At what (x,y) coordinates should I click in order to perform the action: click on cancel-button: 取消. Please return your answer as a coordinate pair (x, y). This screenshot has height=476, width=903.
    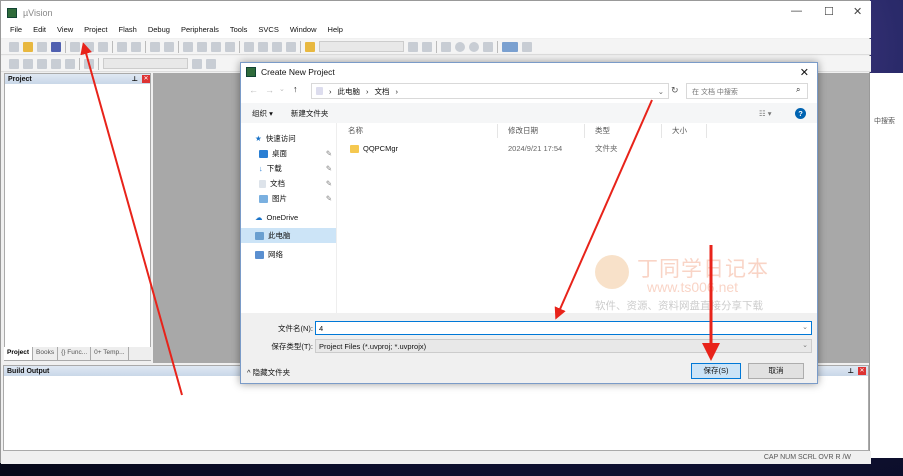
    Looking at the image, I should click on (776, 371).